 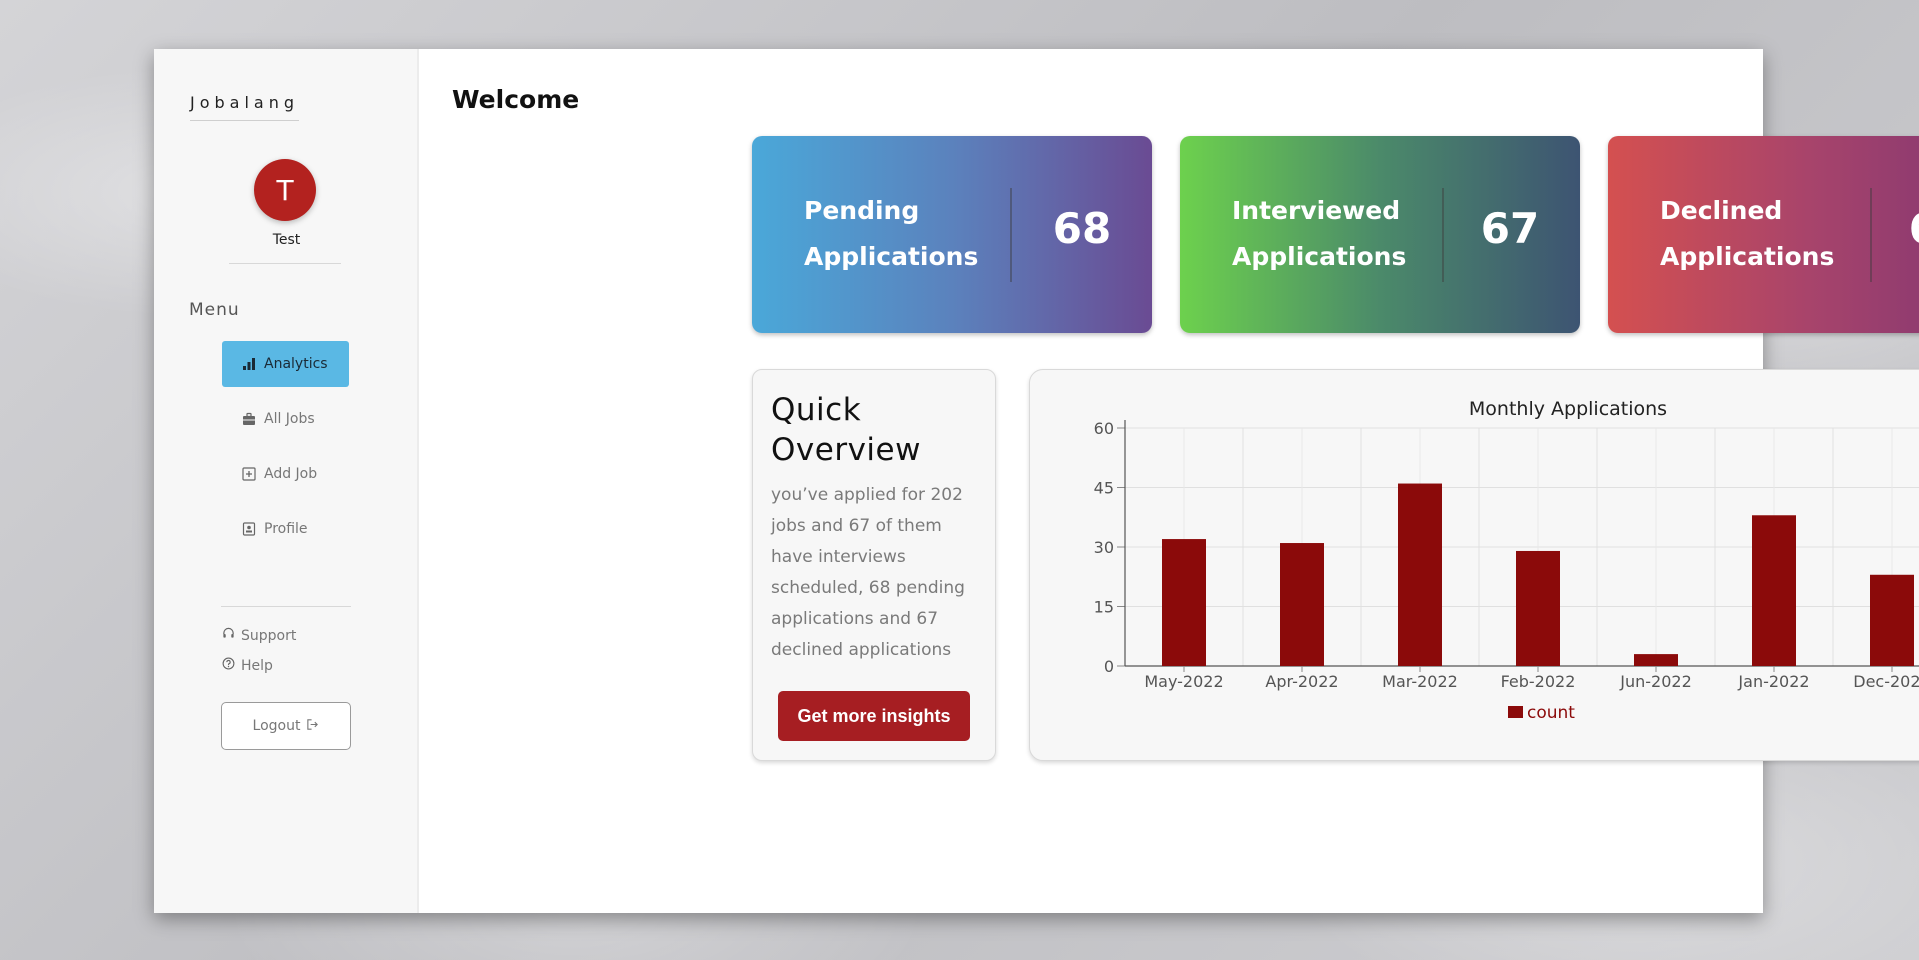 I want to click on y-tick-label: 60, so click(x=1104, y=428).